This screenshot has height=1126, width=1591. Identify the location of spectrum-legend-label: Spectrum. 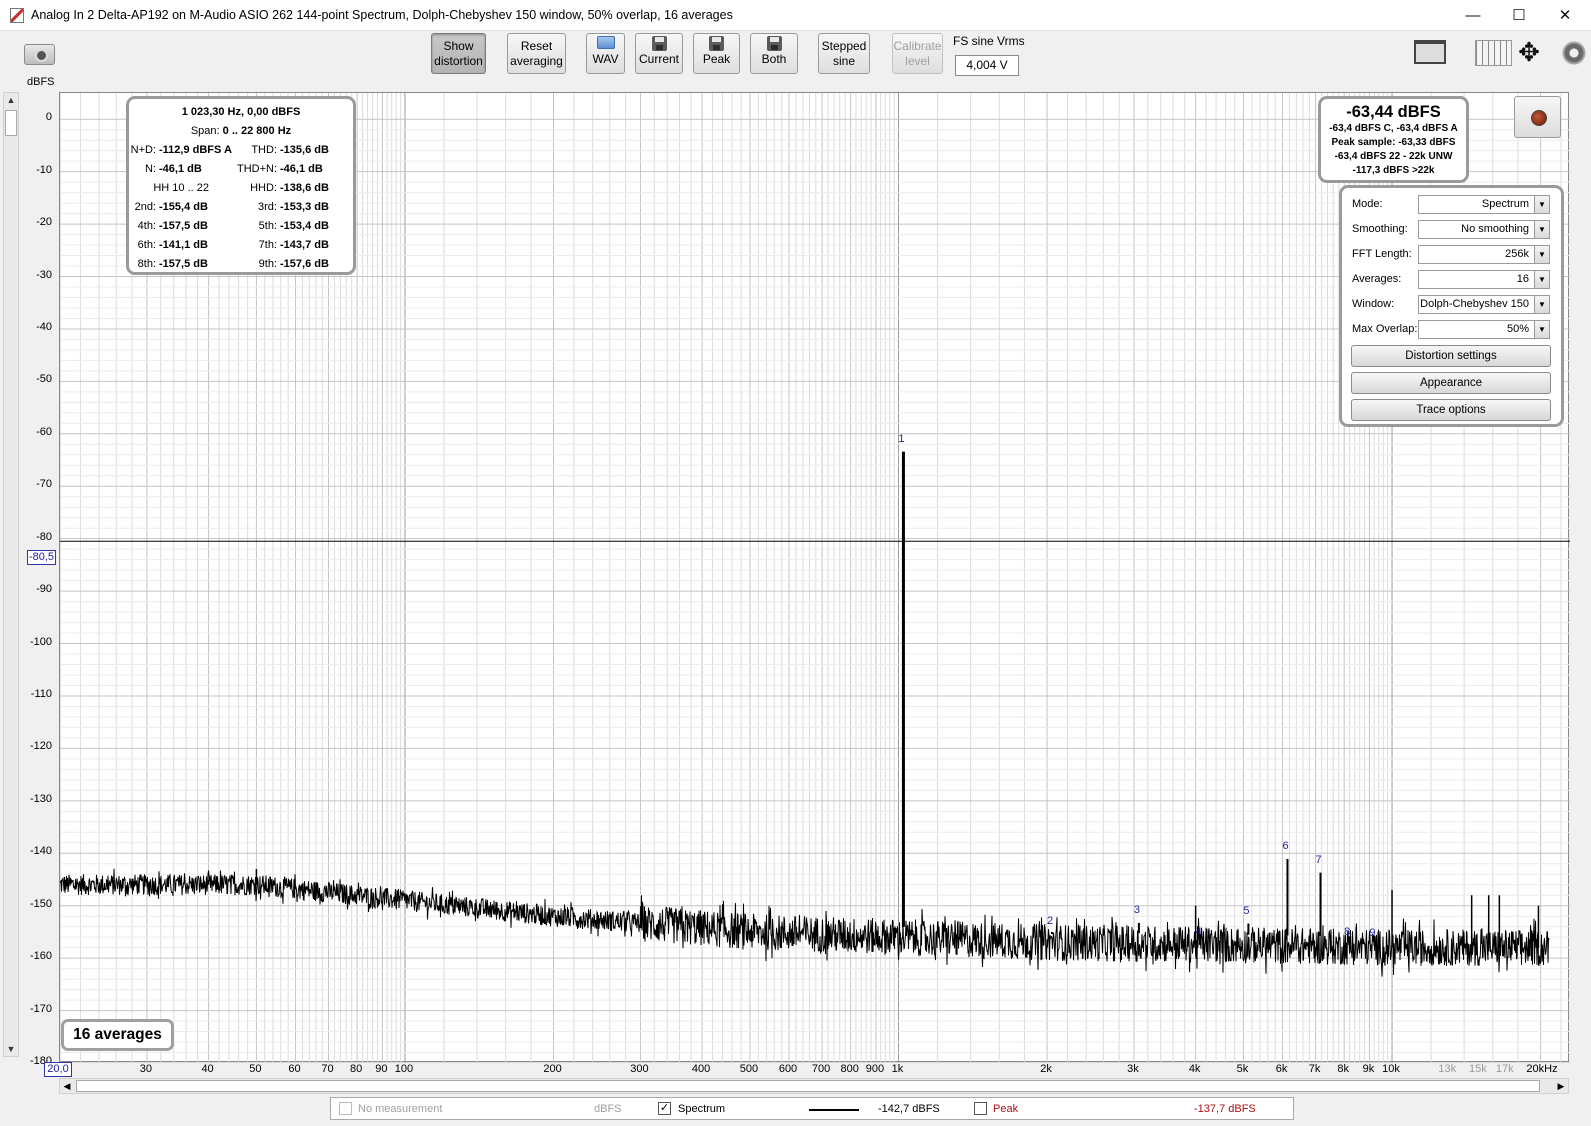
(702, 1109).